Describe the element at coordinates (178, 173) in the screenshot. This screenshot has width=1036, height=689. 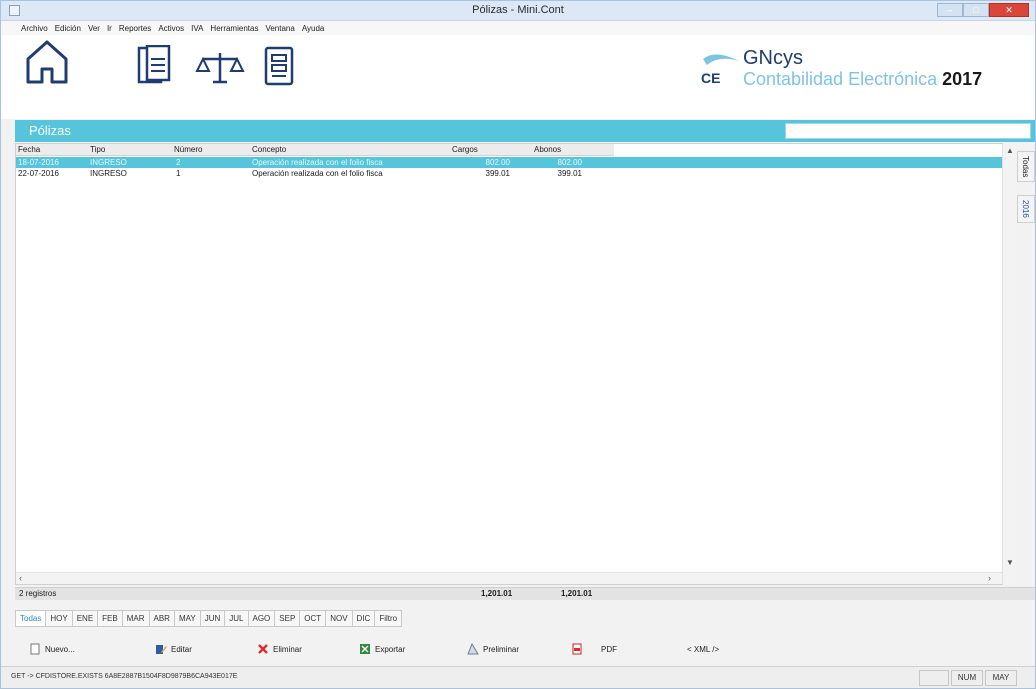
I see `cell-numero: 1` at that location.